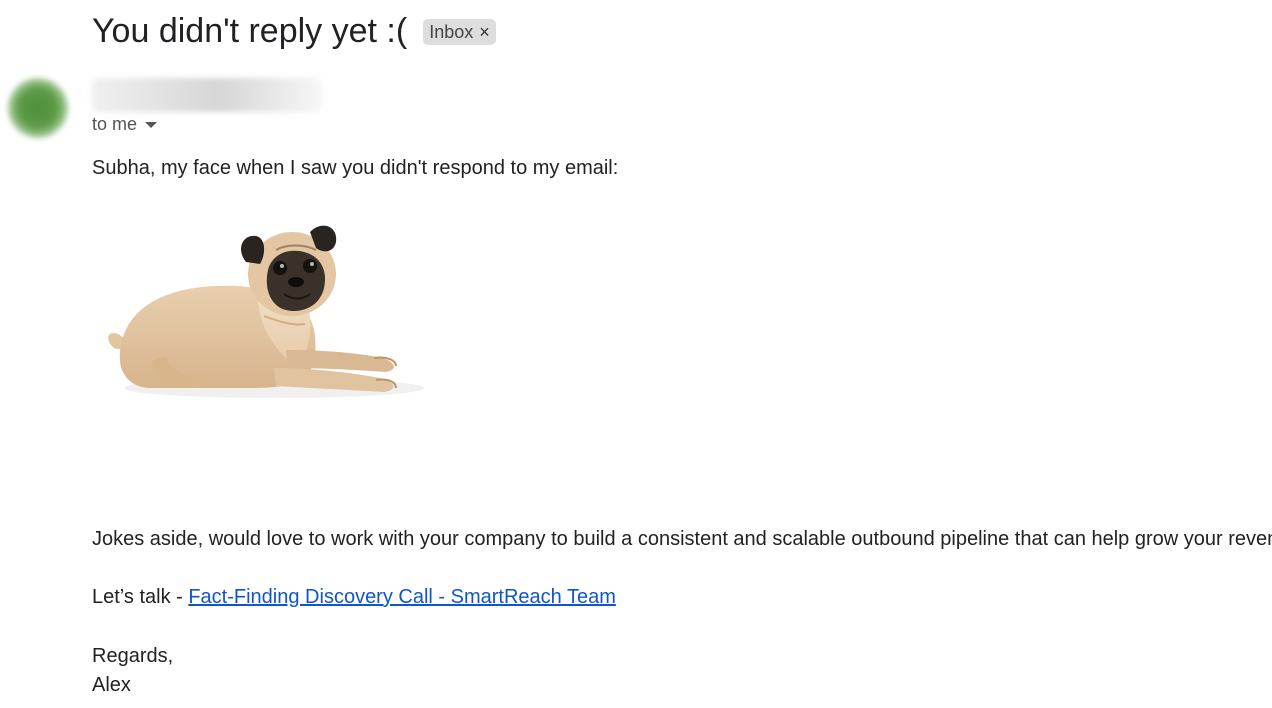  Describe the element at coordinates (133, 656) in the screenshot. I see `signoff: Regards,` at that location.